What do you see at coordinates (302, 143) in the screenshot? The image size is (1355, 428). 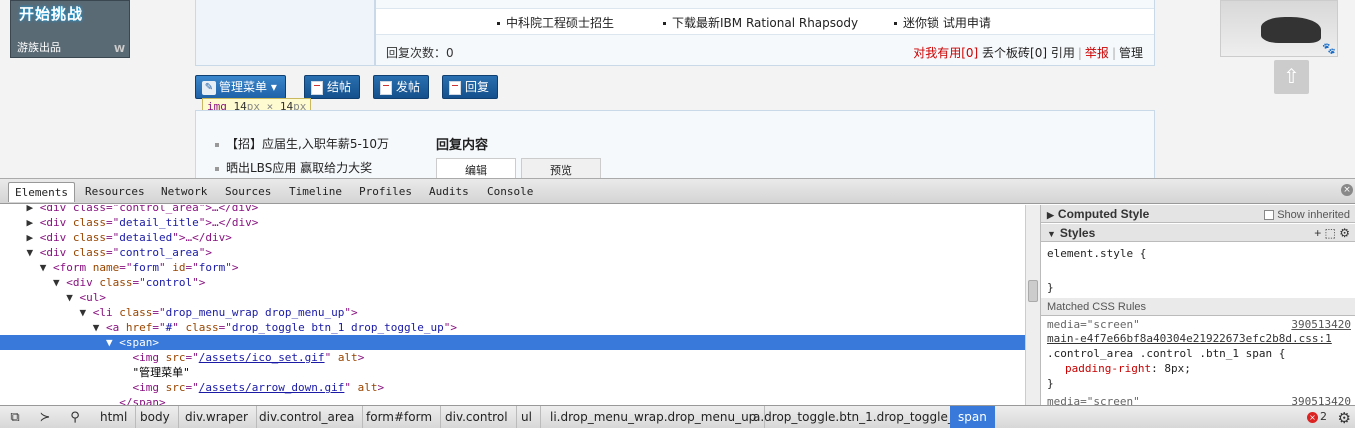 I see `list-item: 【招】应届生,入职年薪5-10万` at bounding box center [302, 143].